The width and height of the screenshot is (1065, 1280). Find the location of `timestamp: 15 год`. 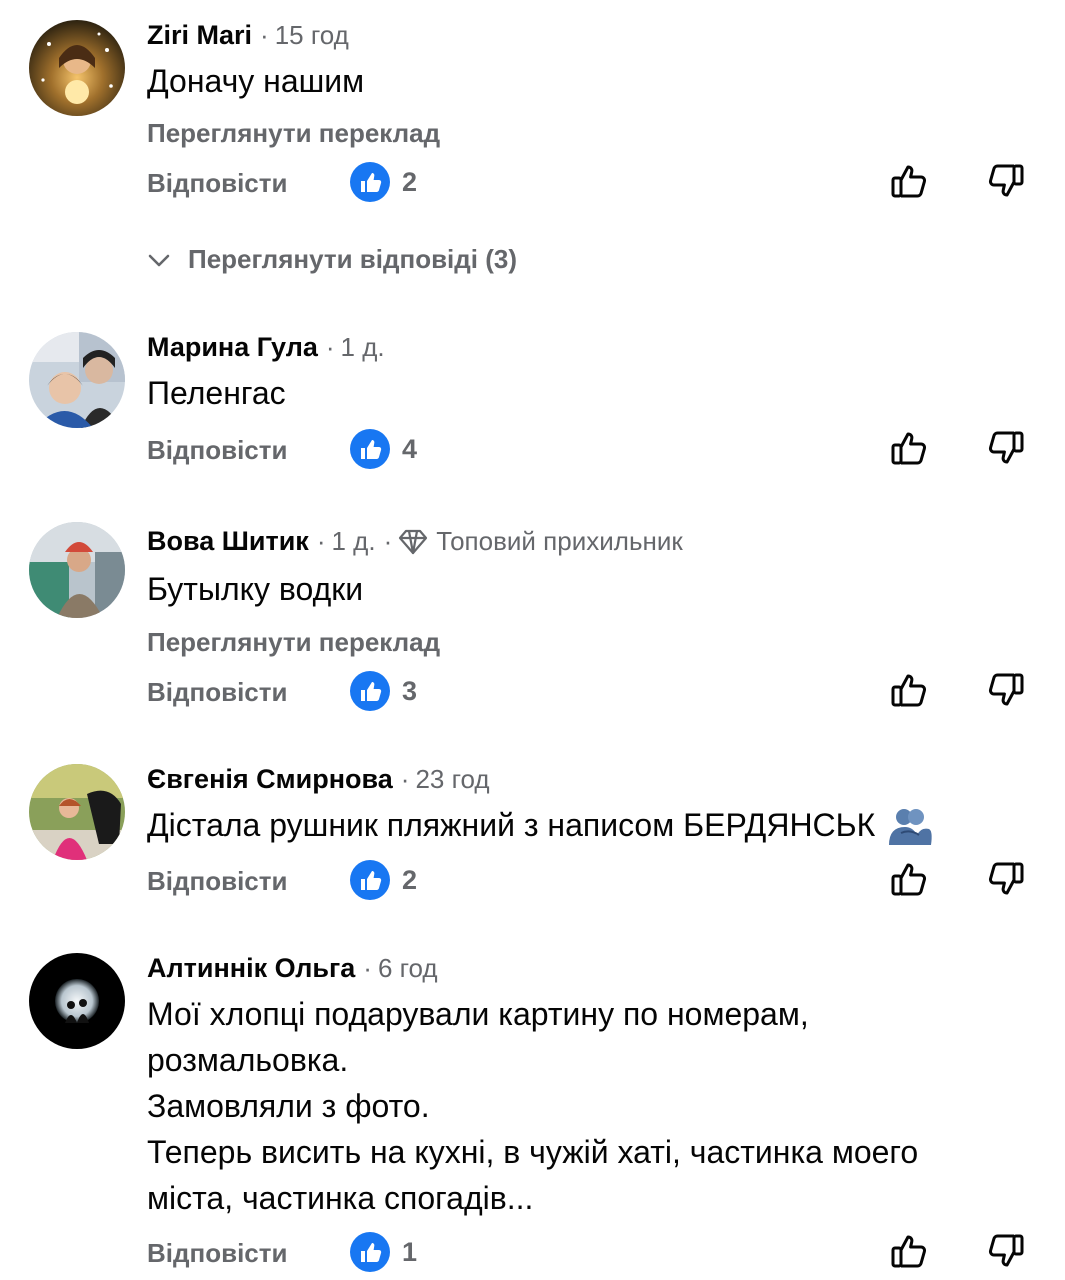

timestamp: 15 год is located at coordinates (312, 35).